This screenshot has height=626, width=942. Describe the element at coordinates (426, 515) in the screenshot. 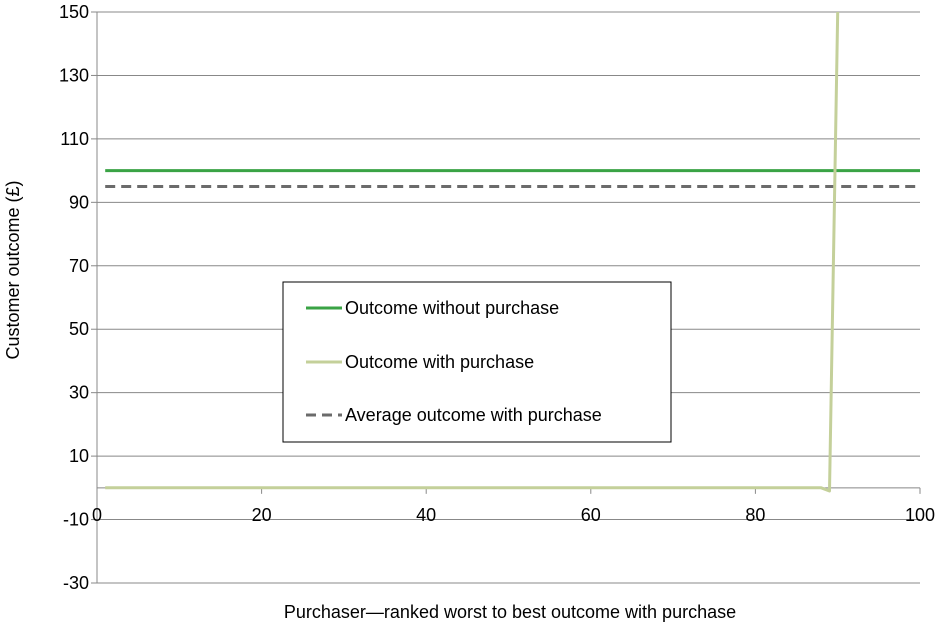

I see `x-tick-label: 40` at that location.